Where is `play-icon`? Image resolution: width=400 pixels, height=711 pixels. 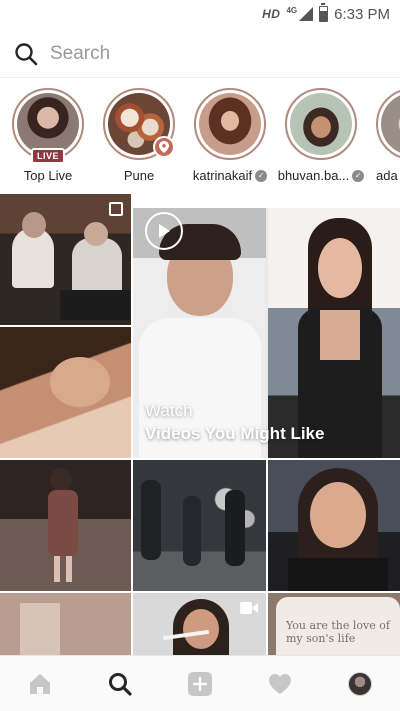 play-icon is located at coordinates (164, 231).